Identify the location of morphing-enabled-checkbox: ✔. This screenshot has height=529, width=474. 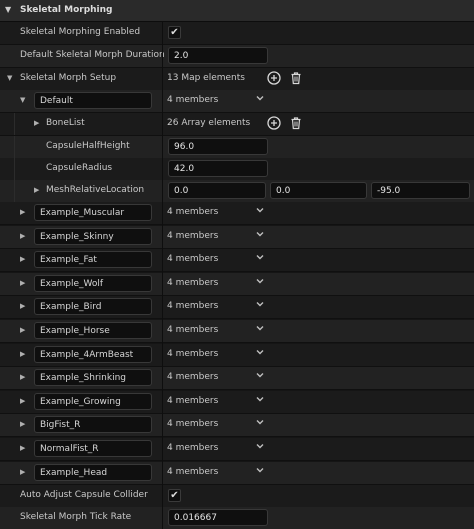
(174, 32).